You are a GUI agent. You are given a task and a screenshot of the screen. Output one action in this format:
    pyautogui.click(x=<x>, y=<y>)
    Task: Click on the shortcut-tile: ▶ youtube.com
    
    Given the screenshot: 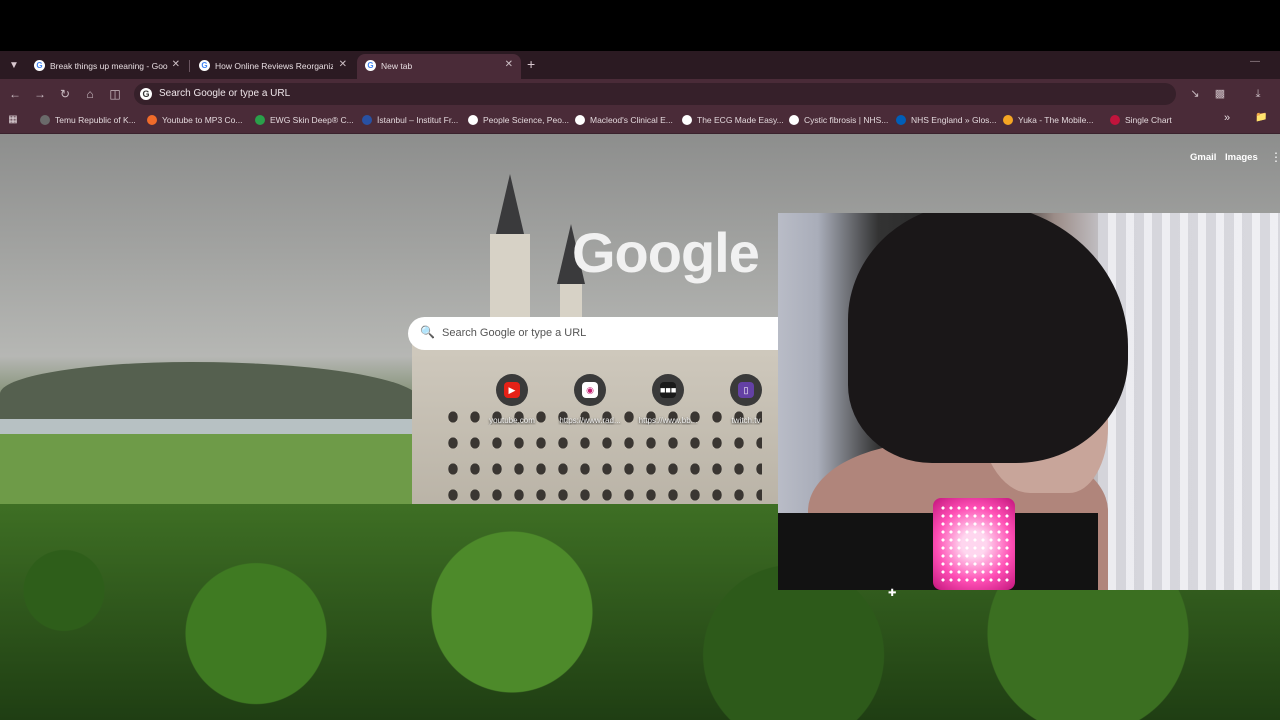 What is the action you would take?
    pyautogui.click(x=512, y=399)
    